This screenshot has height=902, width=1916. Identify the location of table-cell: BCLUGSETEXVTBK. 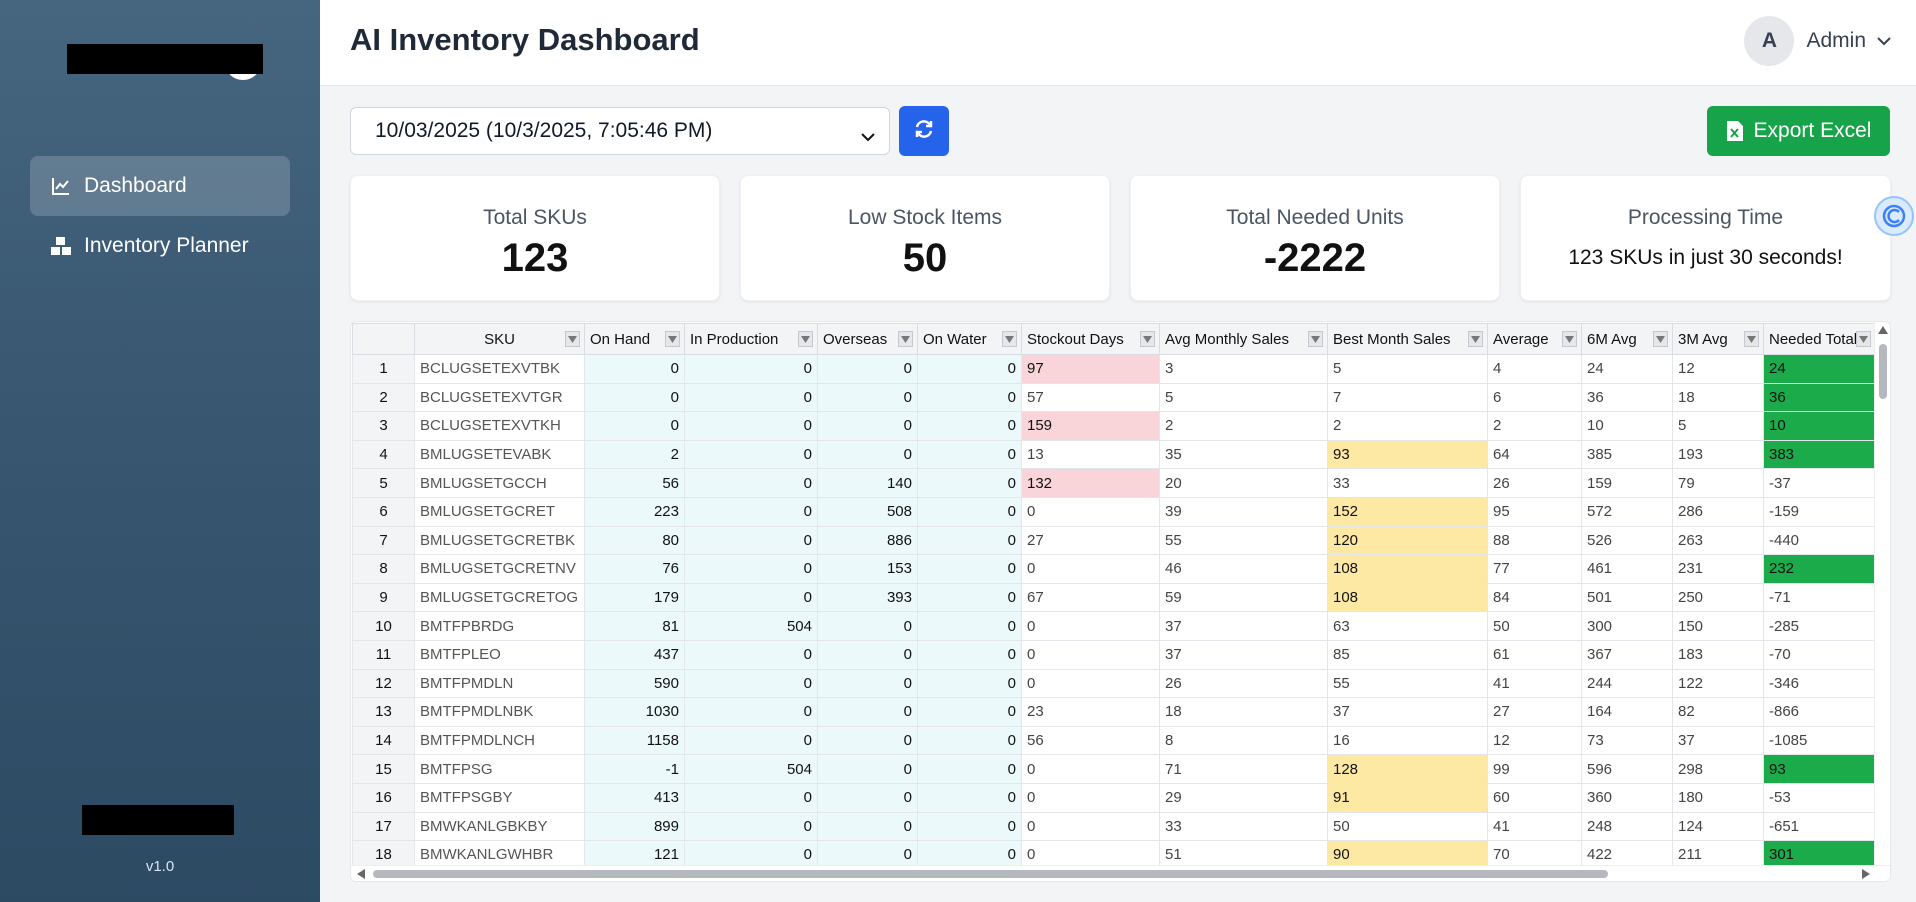
(499, 369).